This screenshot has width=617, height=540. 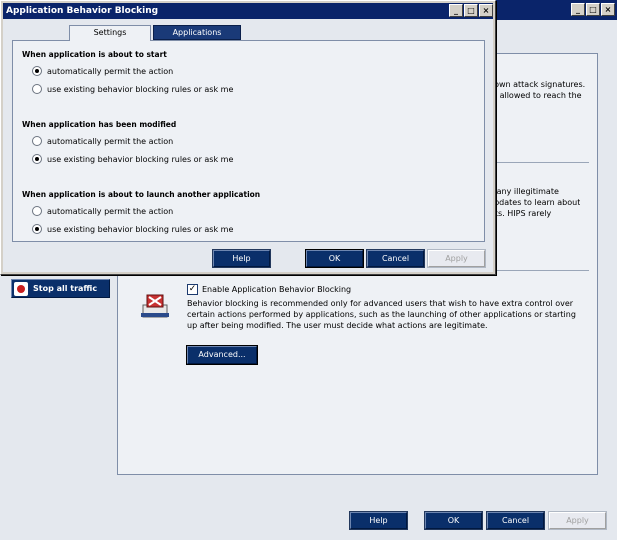 What do you see at coordinates (538, 162) in the screenshot?
I see `divider` at bounding box center [538, 162].